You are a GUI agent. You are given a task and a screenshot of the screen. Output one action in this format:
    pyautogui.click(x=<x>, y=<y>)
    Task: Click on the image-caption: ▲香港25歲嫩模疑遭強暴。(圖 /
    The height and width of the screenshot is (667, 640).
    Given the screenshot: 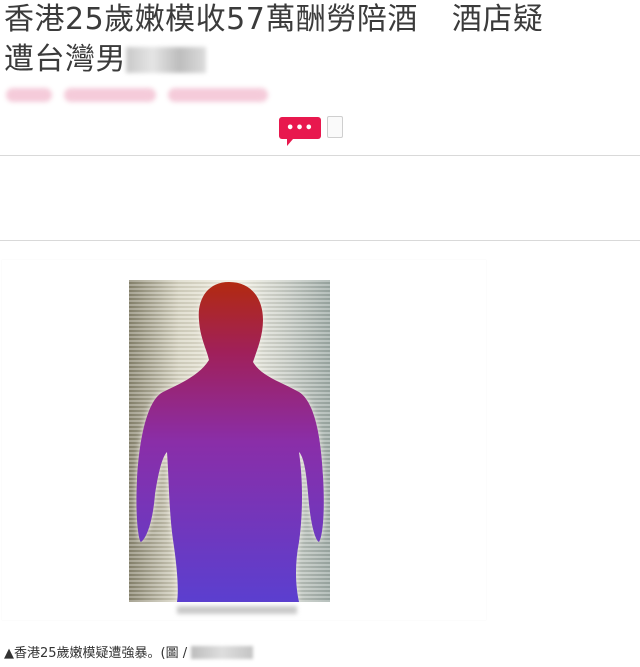 What is the action you would take?
    pyautogui.click(x=129, y=654)
    